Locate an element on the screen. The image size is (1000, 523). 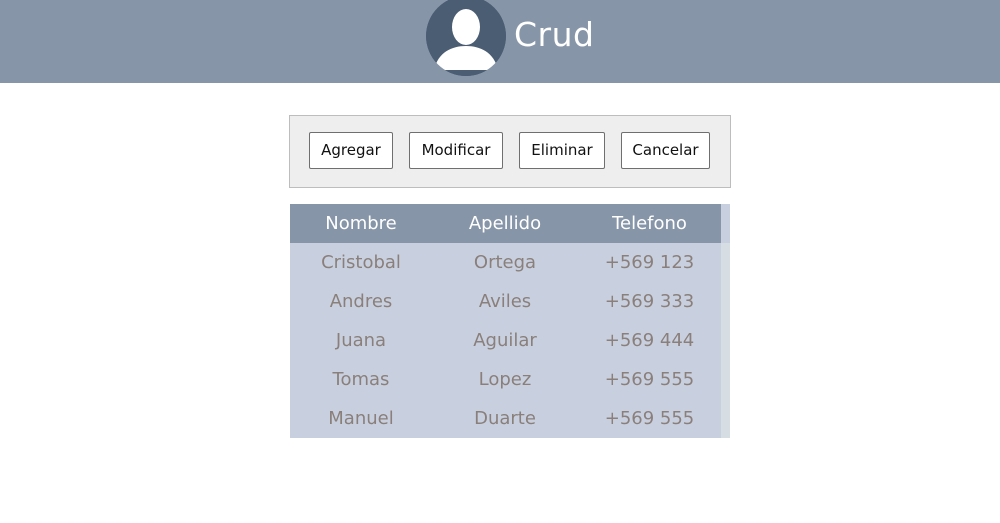
delete-button: Eliminar is located at coordinates (562, 150).